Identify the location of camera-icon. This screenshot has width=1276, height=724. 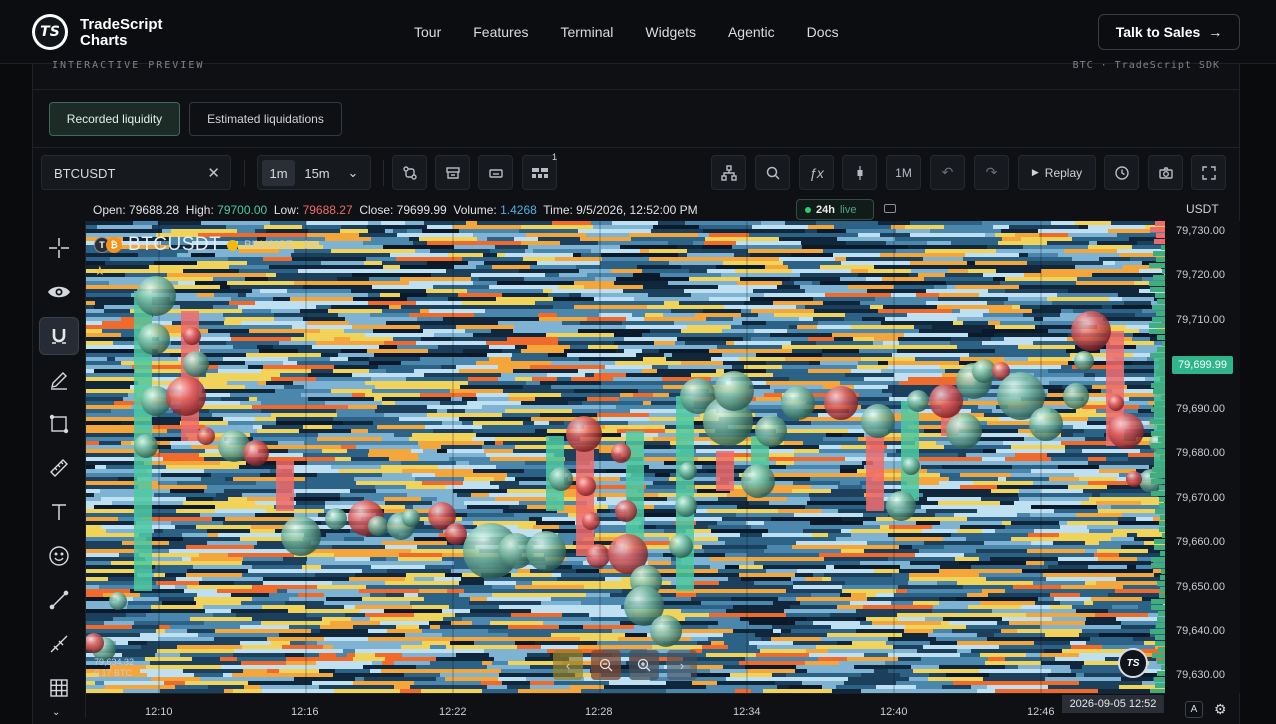
(1165, 172).